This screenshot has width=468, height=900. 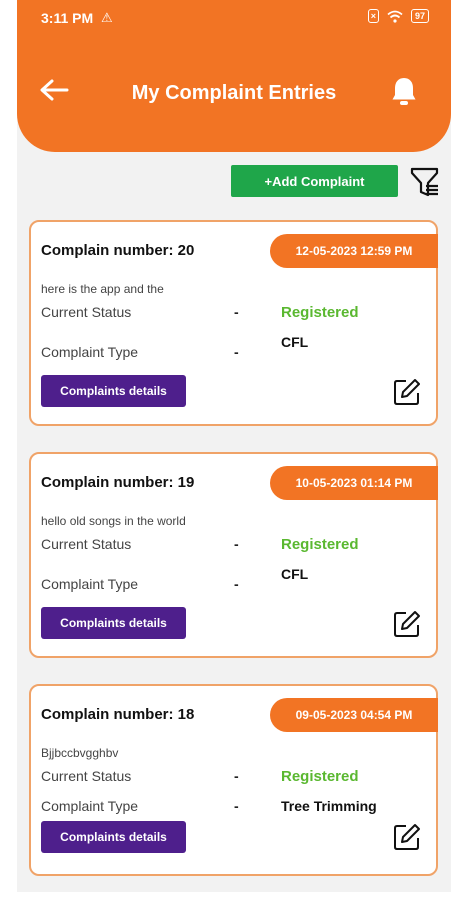 What do you see at coordinates (373, 16) in the screenshot?
I see `sim-icon: ×` at bounding box center [373, 16].